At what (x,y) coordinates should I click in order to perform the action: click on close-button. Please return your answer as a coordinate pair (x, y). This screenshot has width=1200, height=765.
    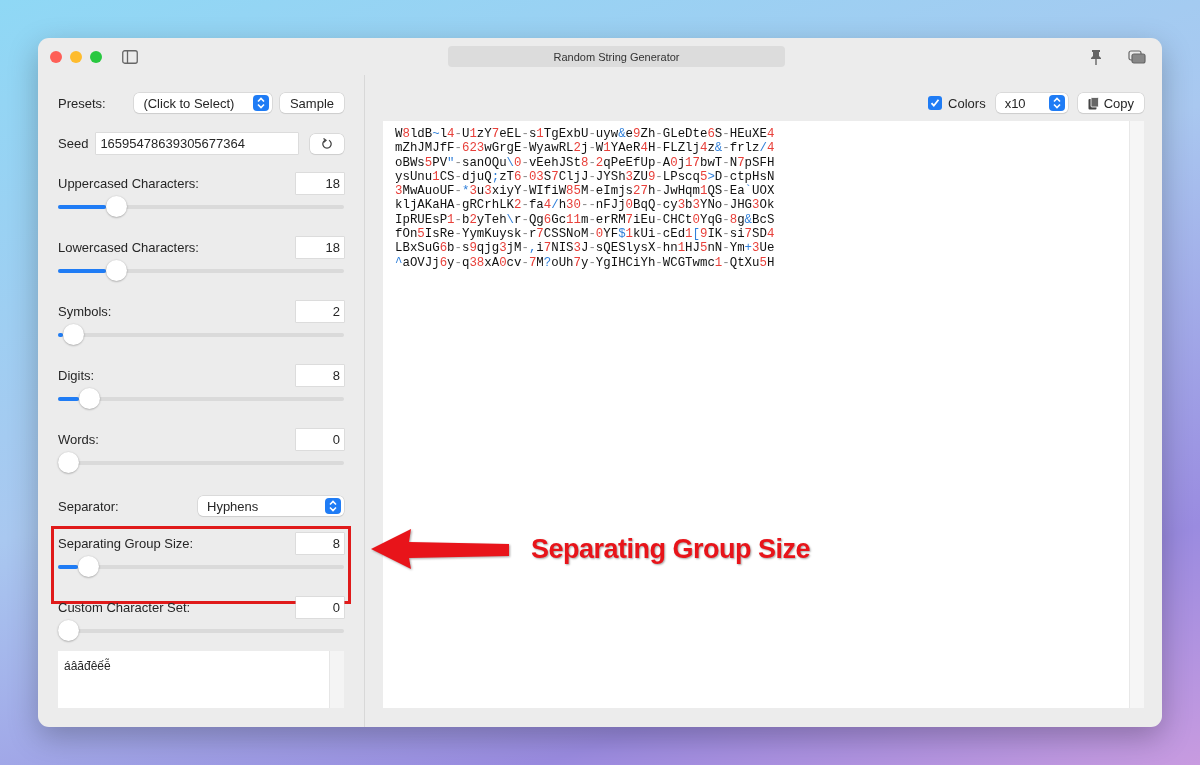
    Looking at the image, I should click on (56, 56).